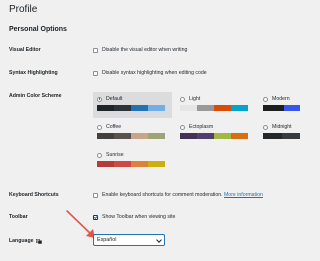  Describe the element at coordinates (115, 155) in the screenshot. I see `color-scheme-sunrise-label: Sunrise` at that location.